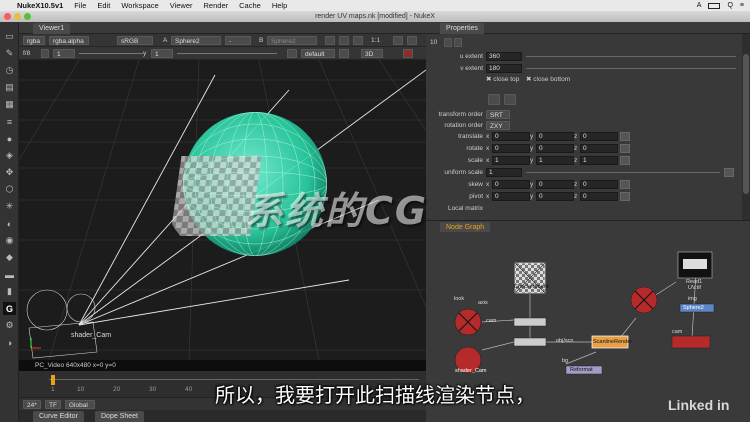 The height and width of the screenshot is (422, 750). Describe the element at coordinates (699, 5) in the screenshot. I see `status-icon-a: A` at that location.